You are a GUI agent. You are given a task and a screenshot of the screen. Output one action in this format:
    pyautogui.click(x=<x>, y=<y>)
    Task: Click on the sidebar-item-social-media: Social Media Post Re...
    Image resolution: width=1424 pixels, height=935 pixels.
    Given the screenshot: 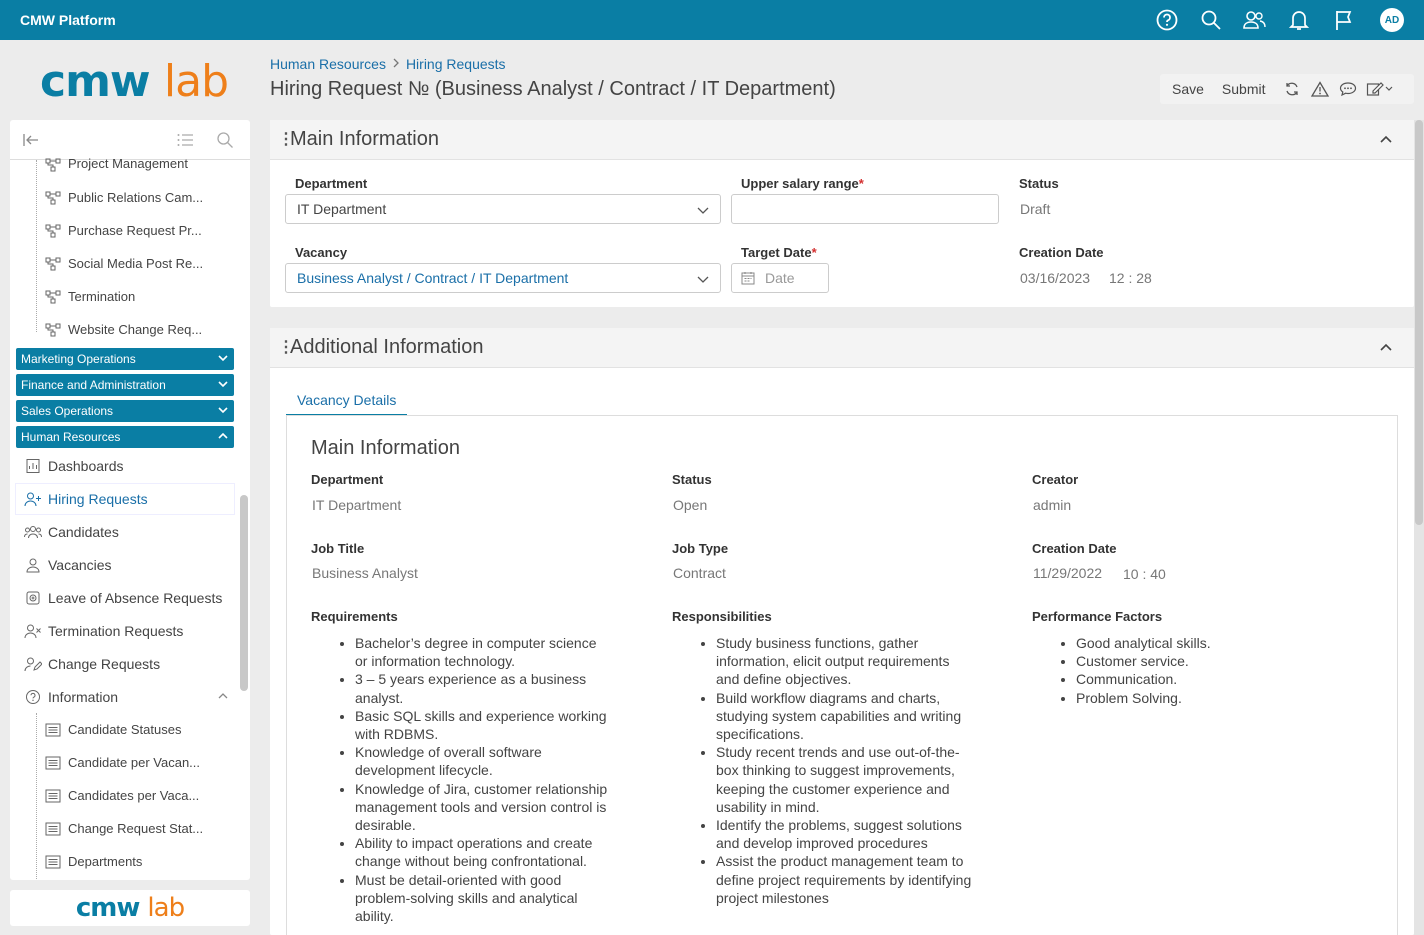 What is the action you would take?
    pyautogui.click(x=130, y=263)
    